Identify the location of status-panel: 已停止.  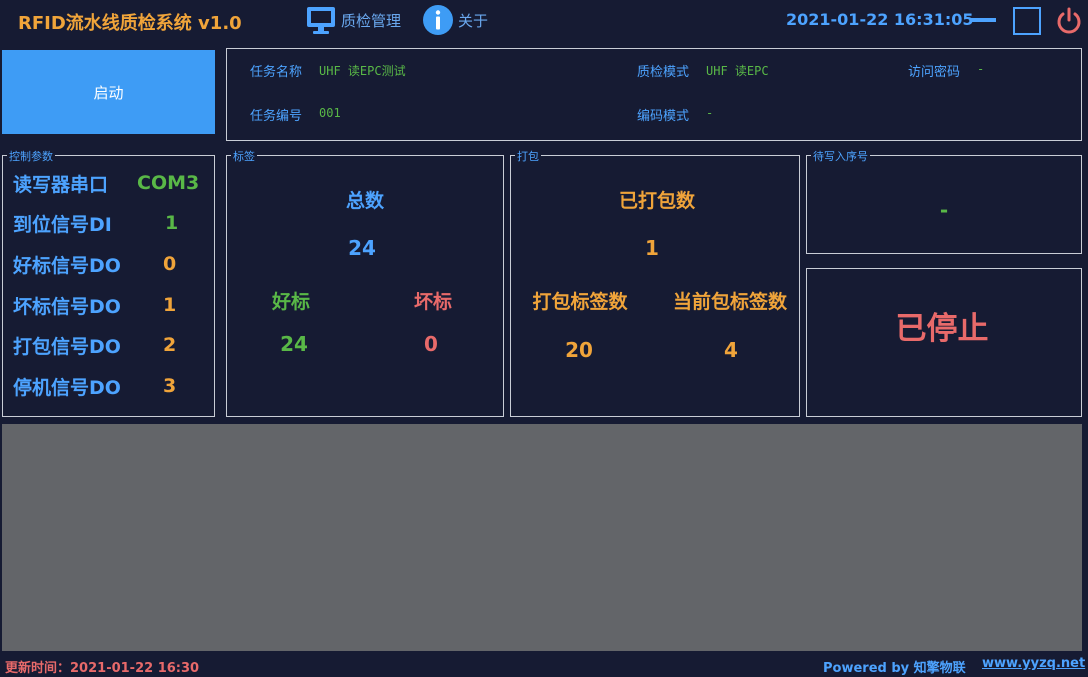
(944, 342).